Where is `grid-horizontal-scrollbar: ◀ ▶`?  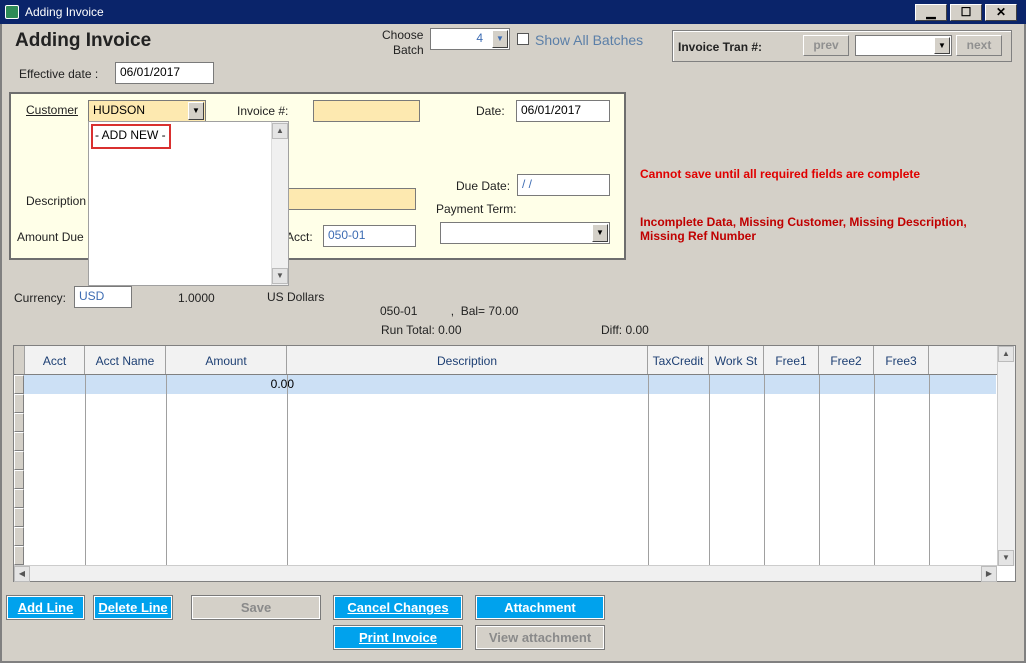 grid-horizontal-scrollbar: ◀ ▶ is located at coordinates (505, 573).